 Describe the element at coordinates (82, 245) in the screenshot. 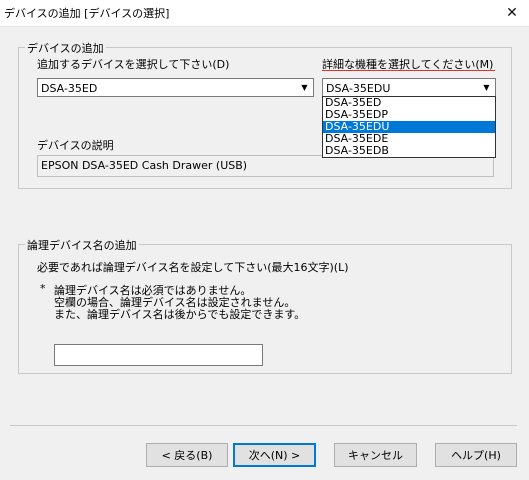

I see `logical-group-legend: 論理デバイス名の追加` at that location.